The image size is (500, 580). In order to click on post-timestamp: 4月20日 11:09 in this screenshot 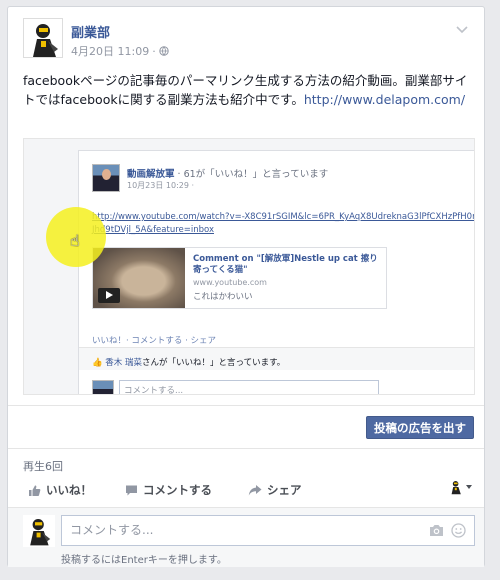, I will do `click(110, 51)`.